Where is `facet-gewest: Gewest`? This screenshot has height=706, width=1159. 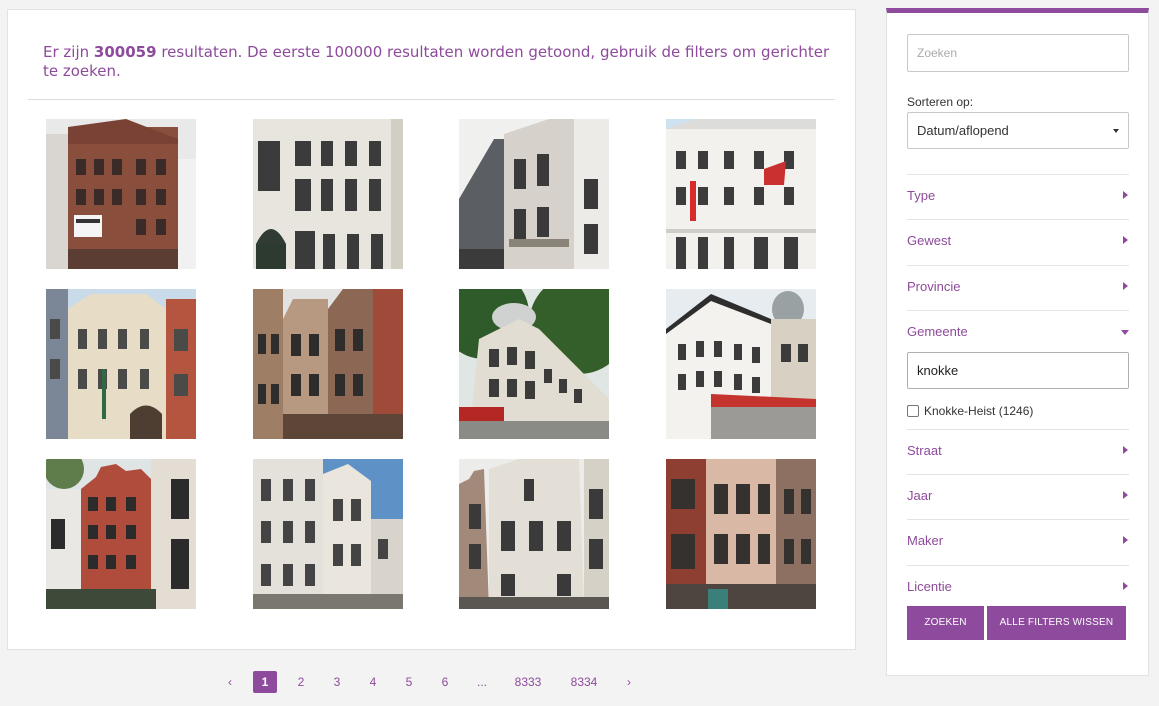
facet-gewest: Gewest is located at coordinates (1018, 241).